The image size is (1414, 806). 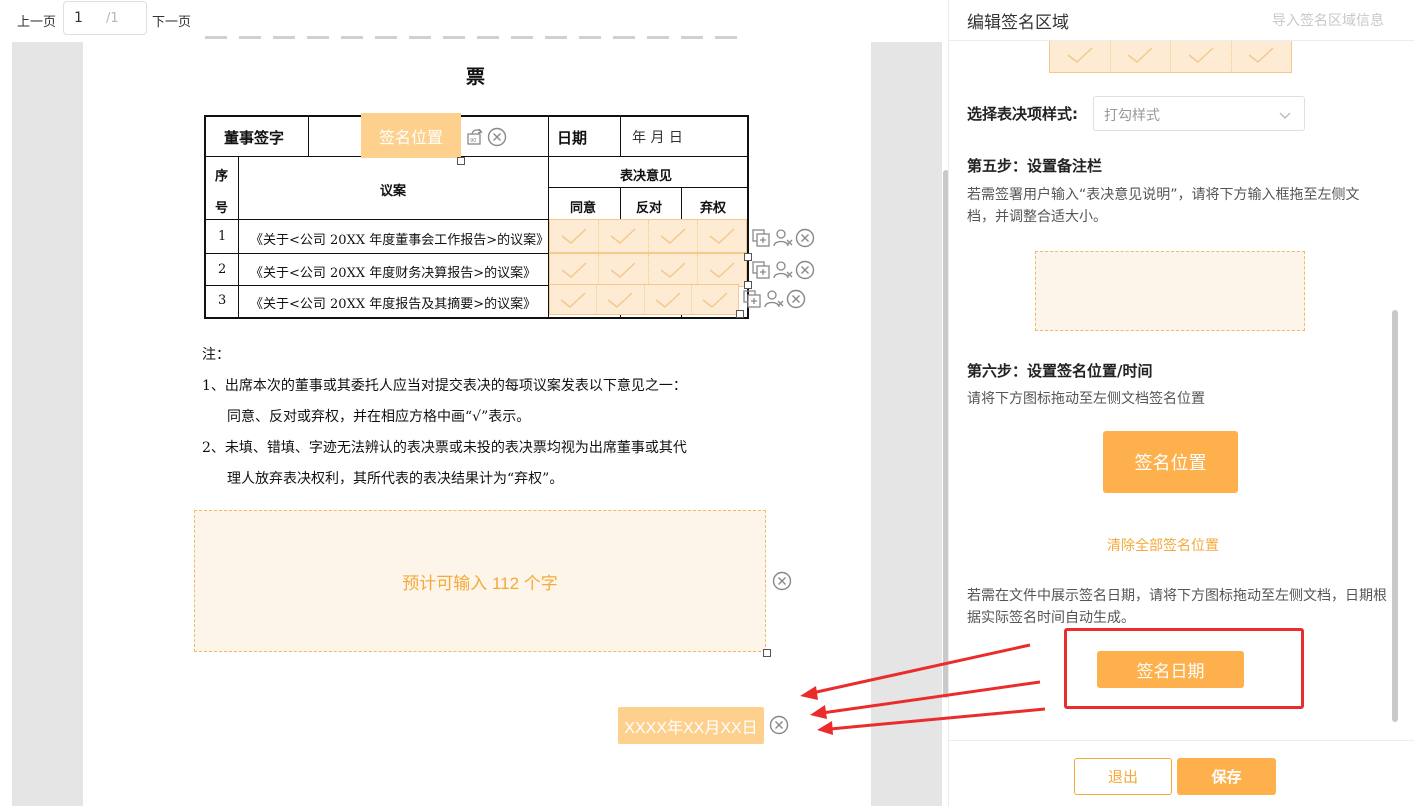 What do you see at coordinates (1181, 20) in the screenshot?
I see `panel-header: 编辑签名区域 导入签名区域信息` at bounding box center [1181, 20].